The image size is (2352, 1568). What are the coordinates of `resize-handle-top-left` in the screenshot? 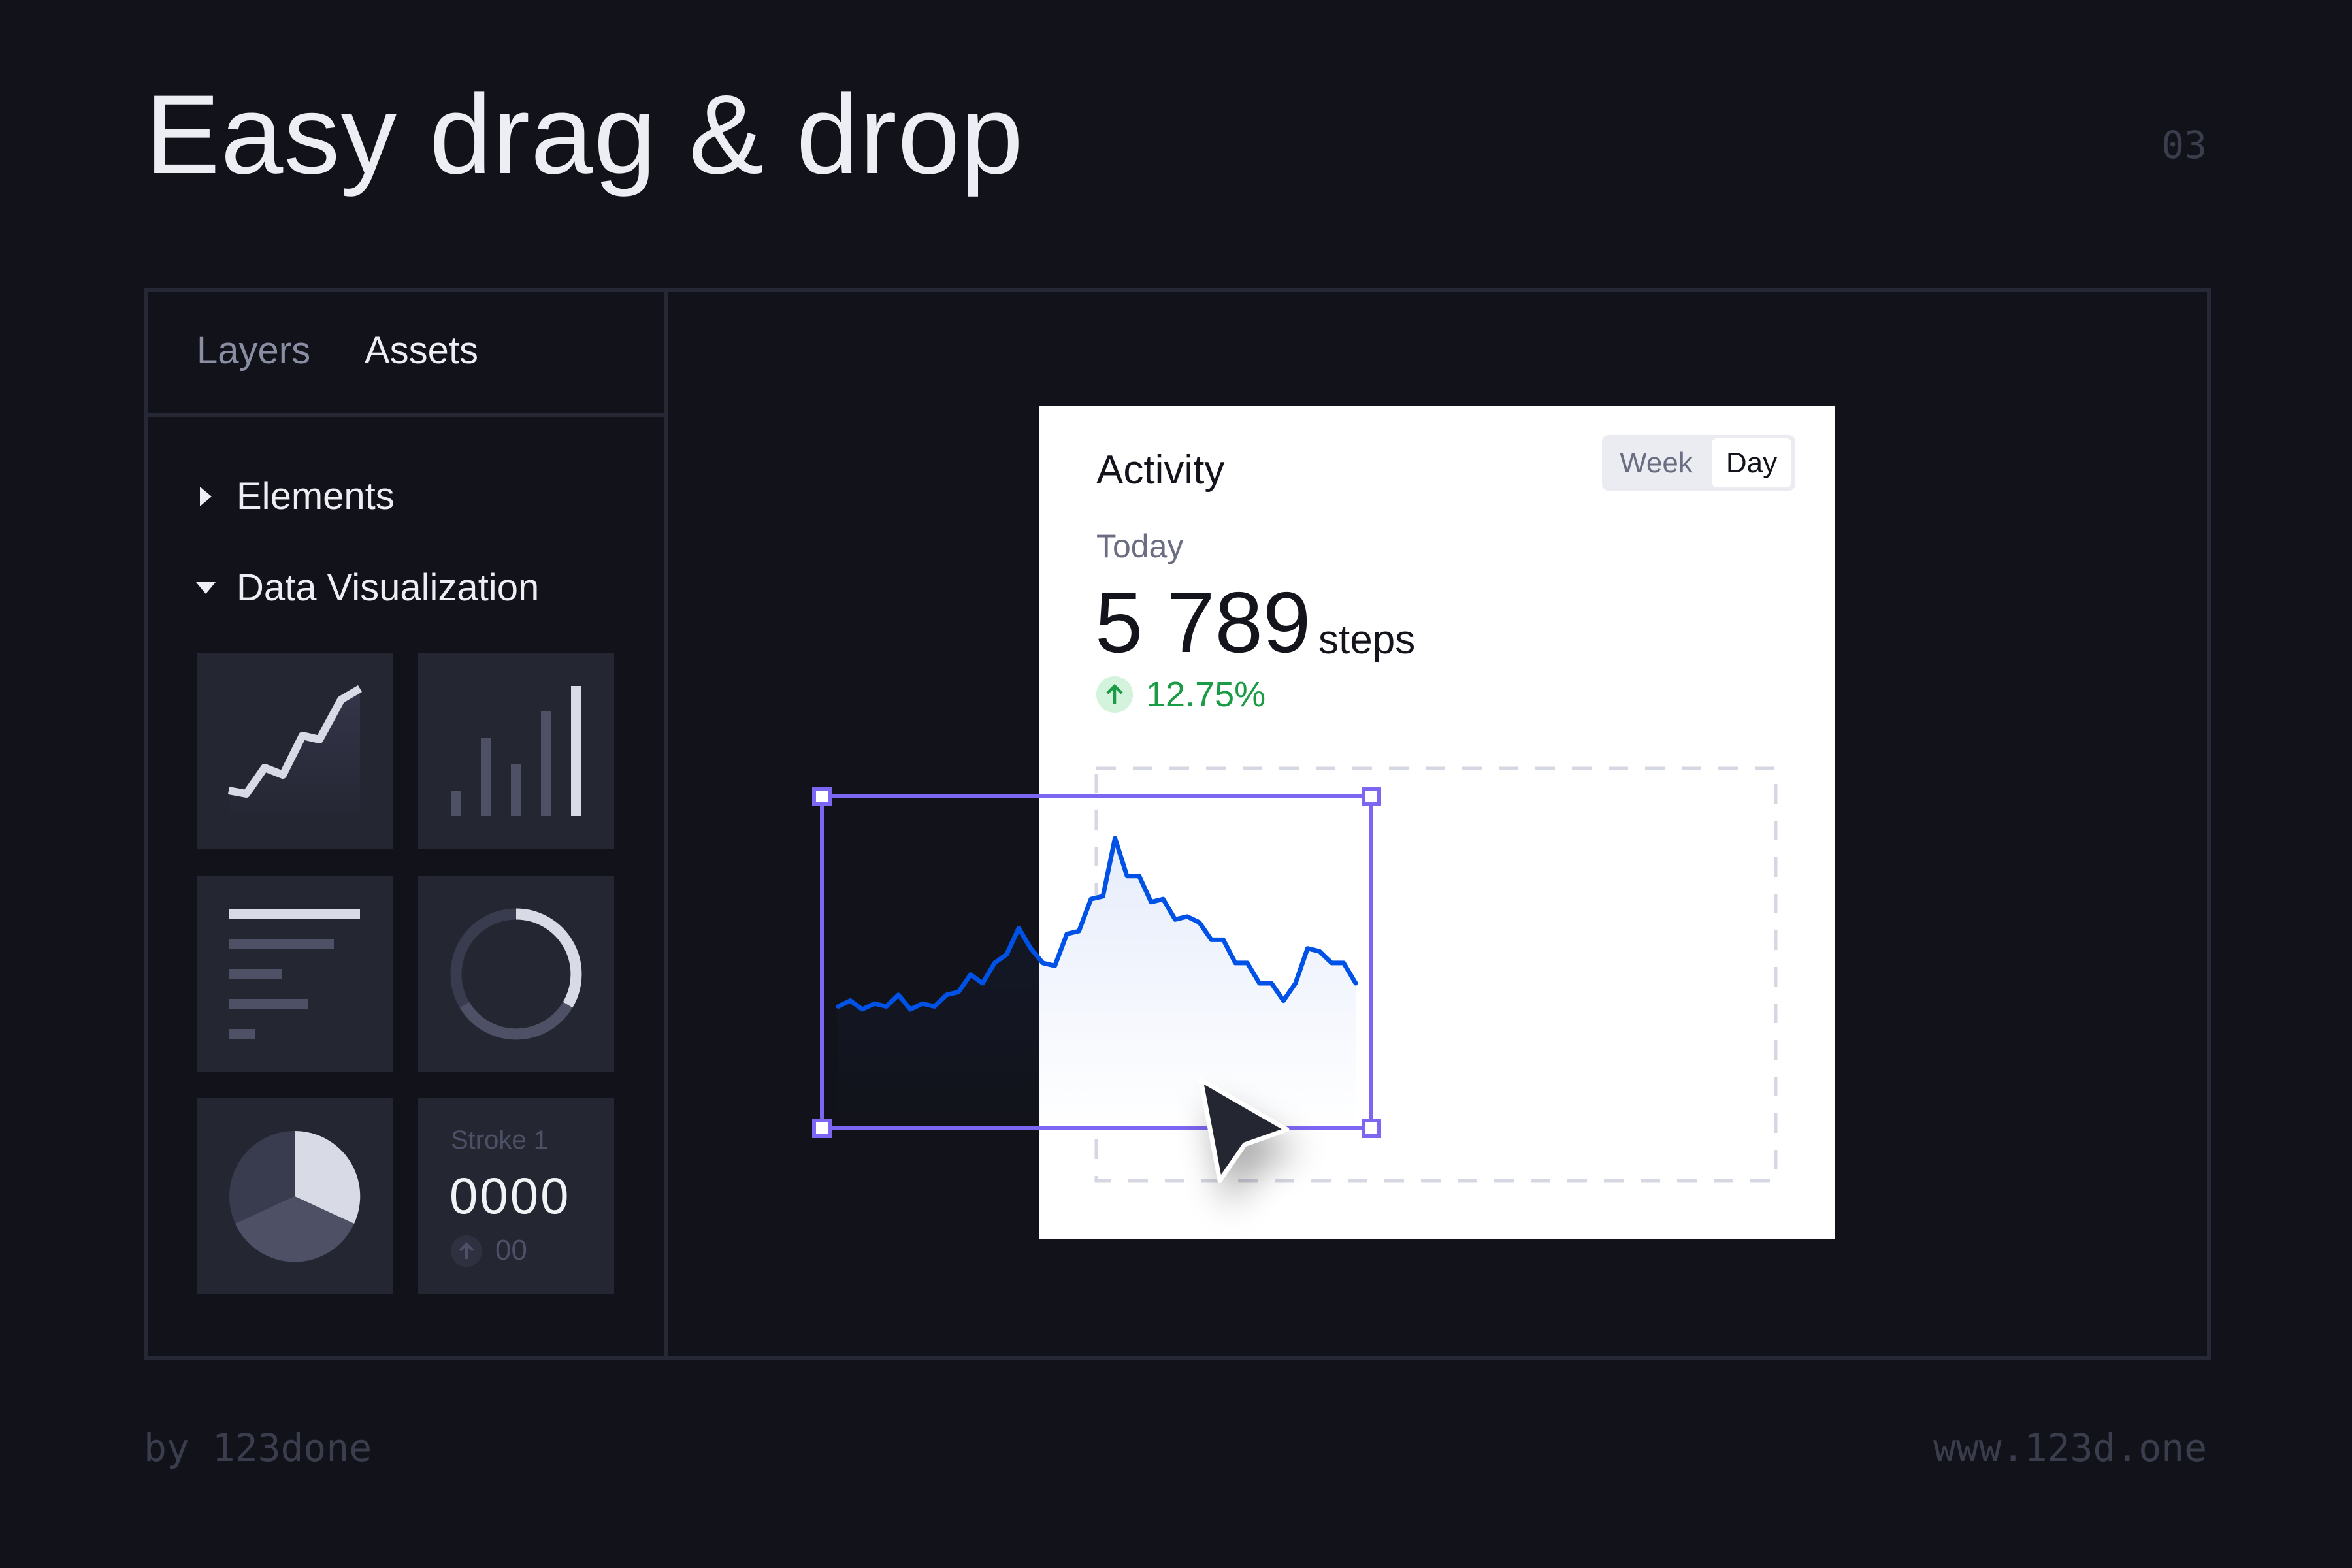 It's located at (822, 796).